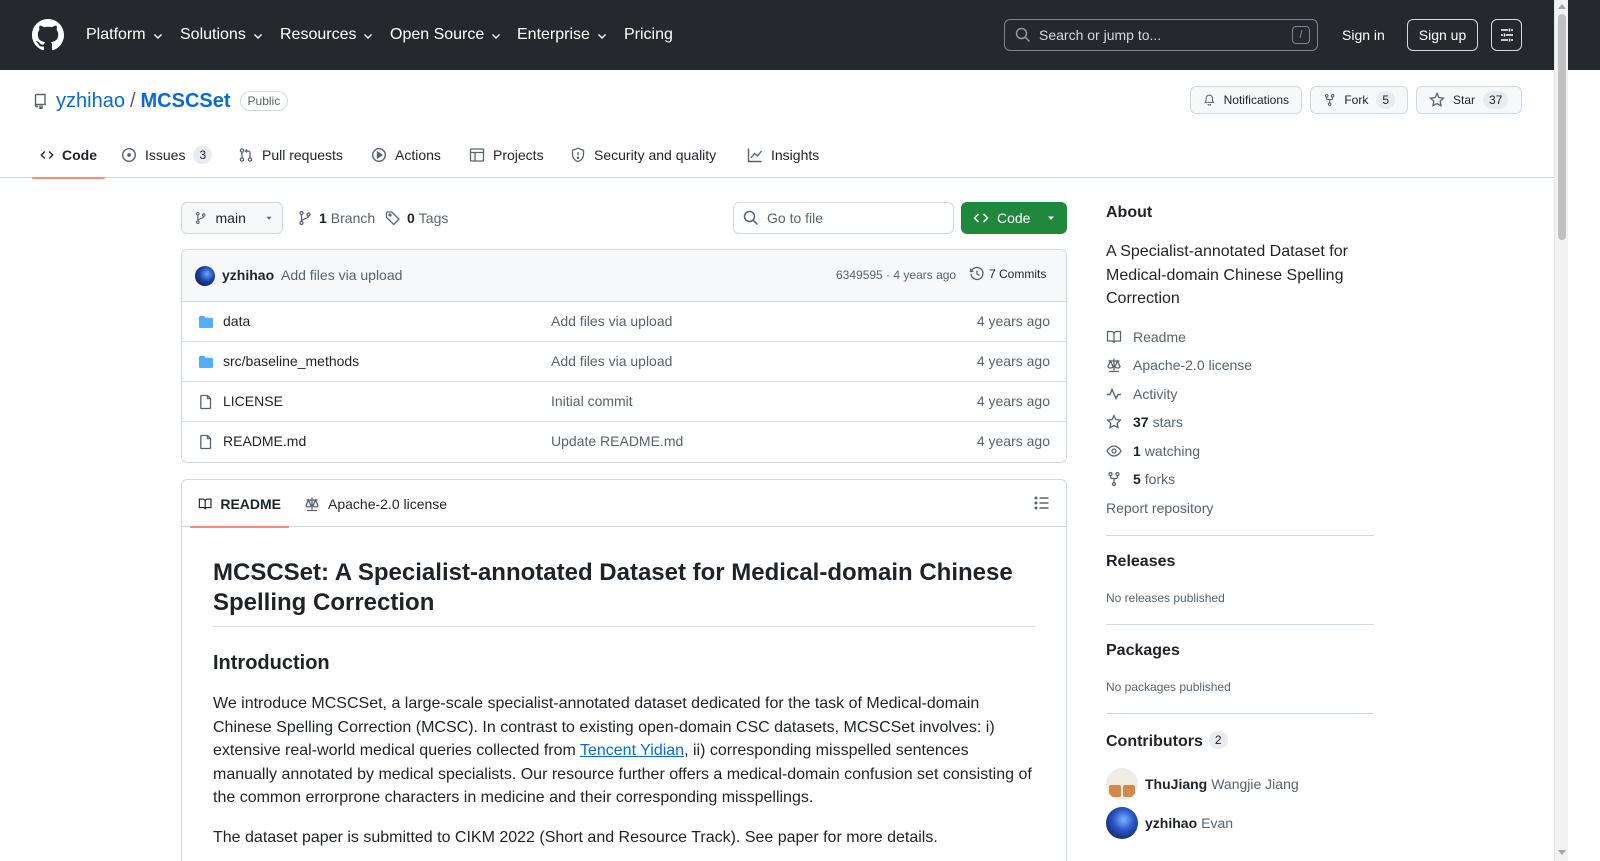  What do you see at coordinates (291, 361) in the screenshot?
I see `file-name-link: src/baseline_methods` at bounding box center [291, 361].